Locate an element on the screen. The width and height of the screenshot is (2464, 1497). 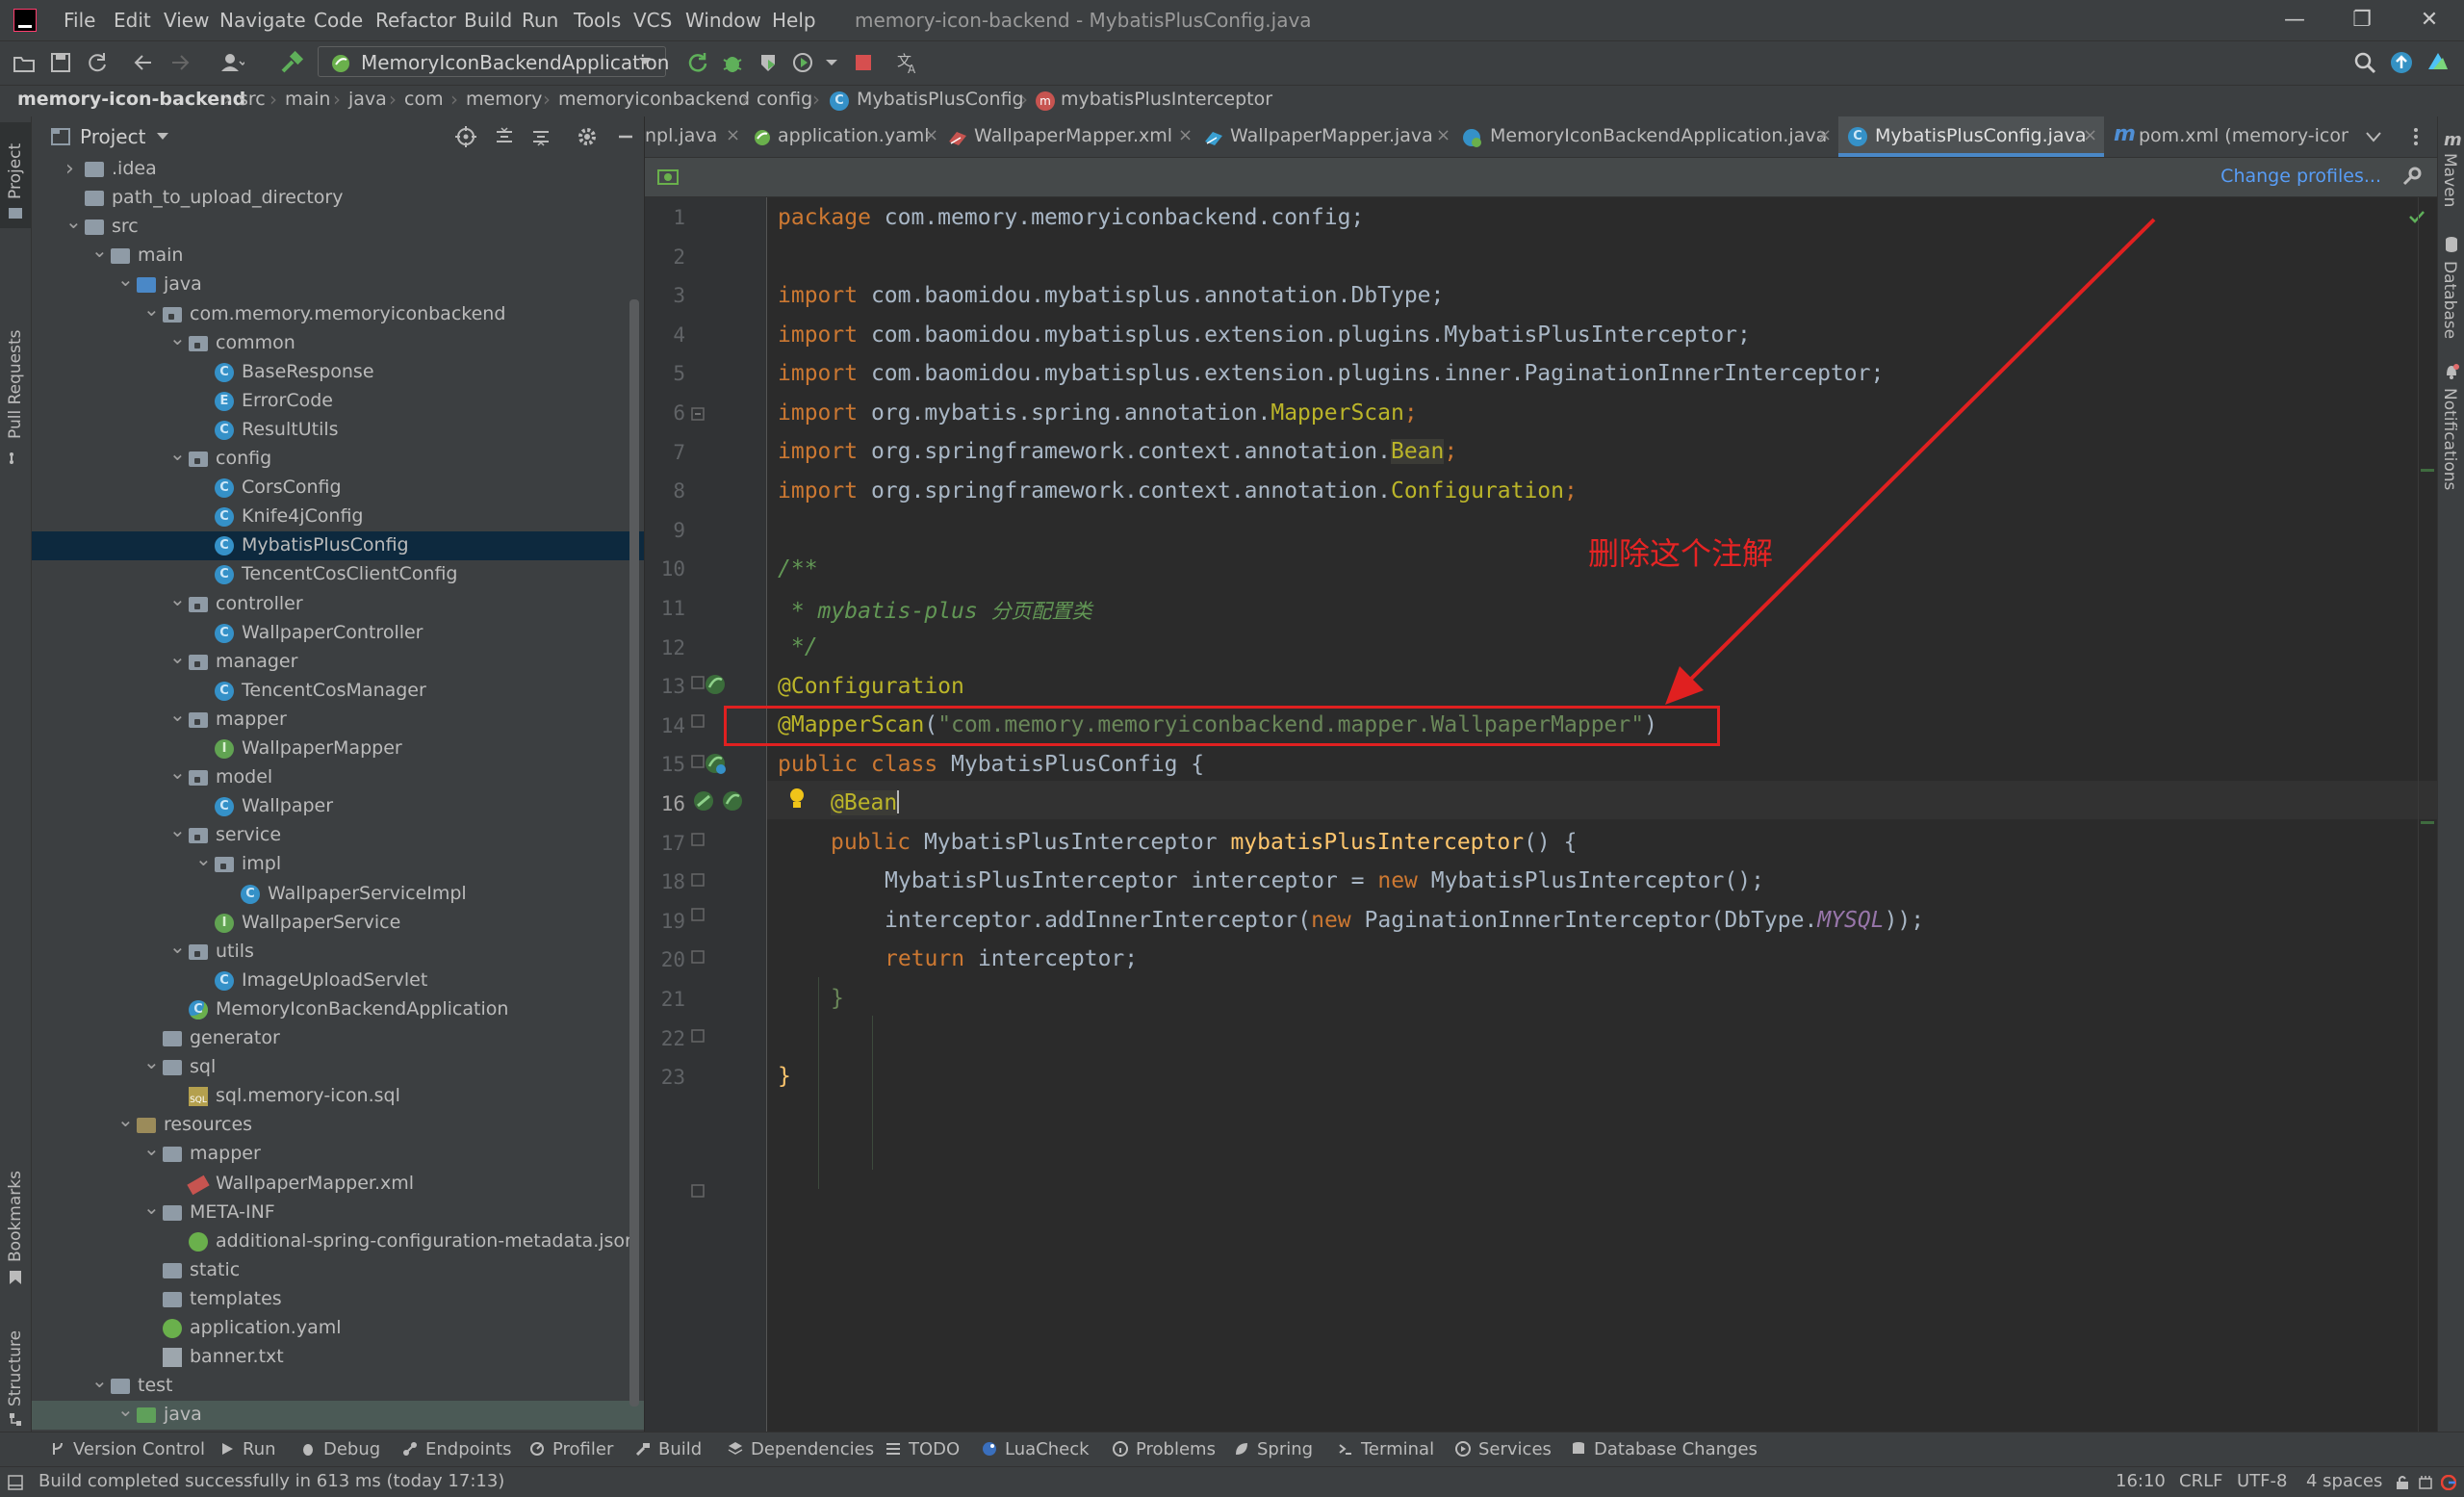
pull-requests-tool-button: Pull Requests is located at coordinates (15, 357).